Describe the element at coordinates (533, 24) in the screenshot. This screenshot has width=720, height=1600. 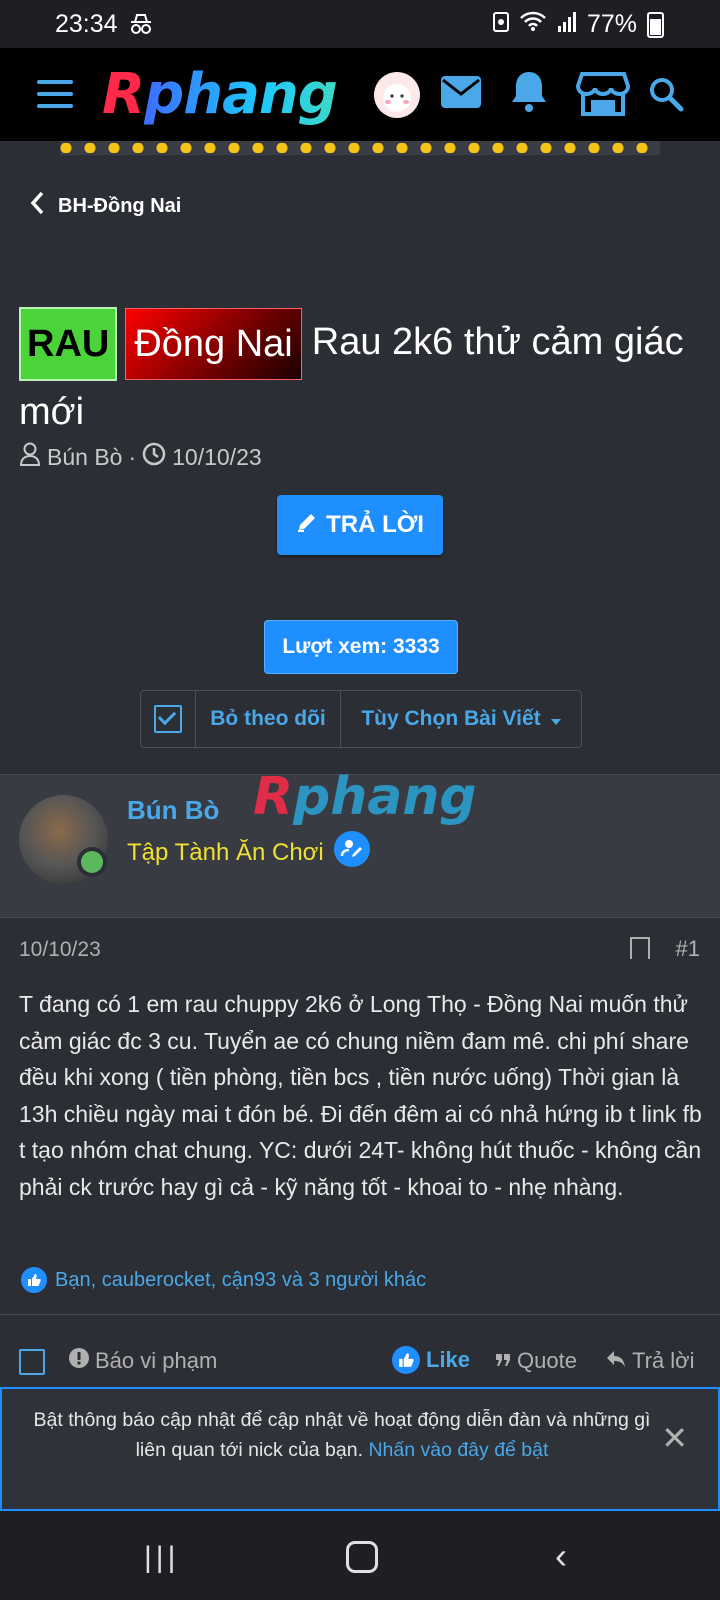
I see `wifi-icon` at that location.